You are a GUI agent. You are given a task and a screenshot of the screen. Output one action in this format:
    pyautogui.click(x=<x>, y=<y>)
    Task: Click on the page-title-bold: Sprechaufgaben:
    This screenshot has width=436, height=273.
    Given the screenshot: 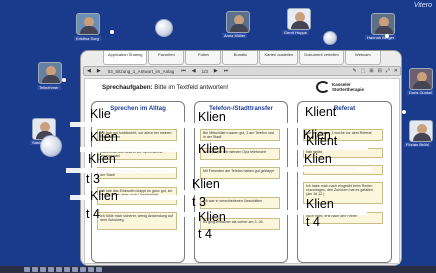 What is the action you would take?
    pyautogui.click(x=127, y=87)
    